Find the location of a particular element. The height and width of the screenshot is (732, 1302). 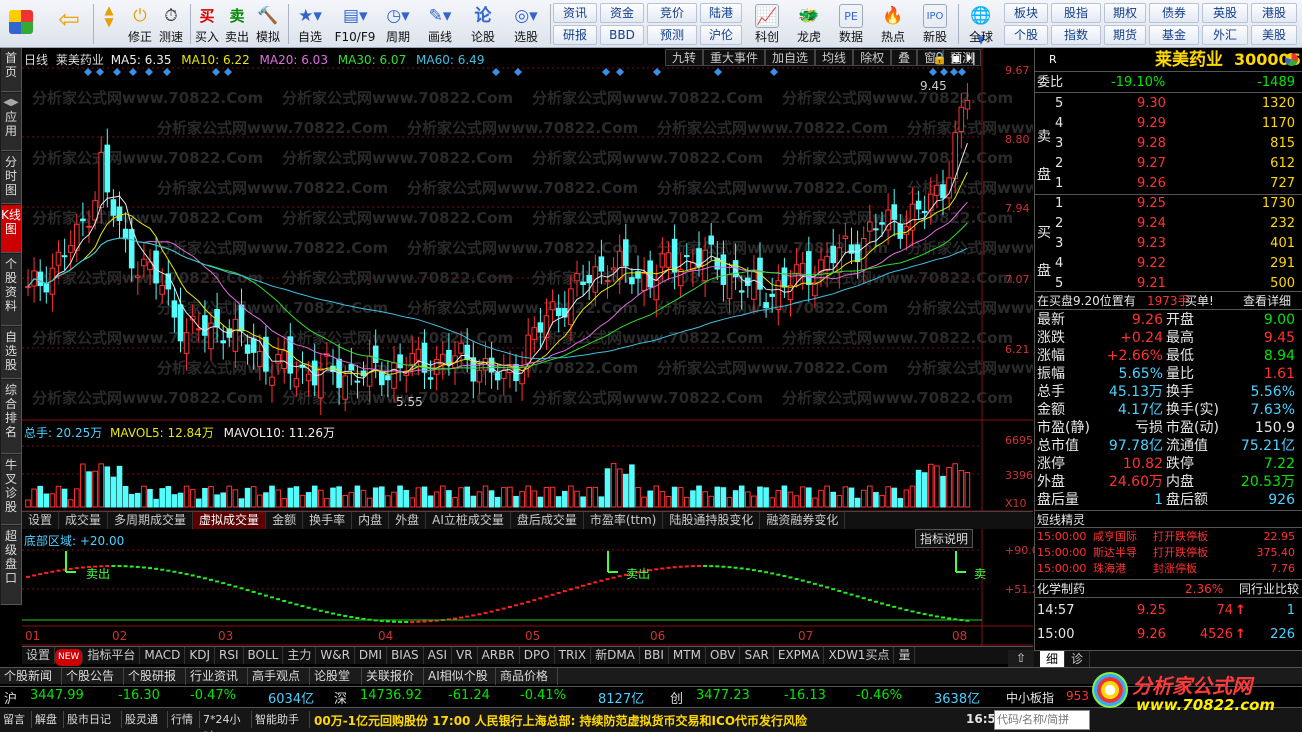

bottom-tab: 个股新闻 is located at coordinates (31, 676).